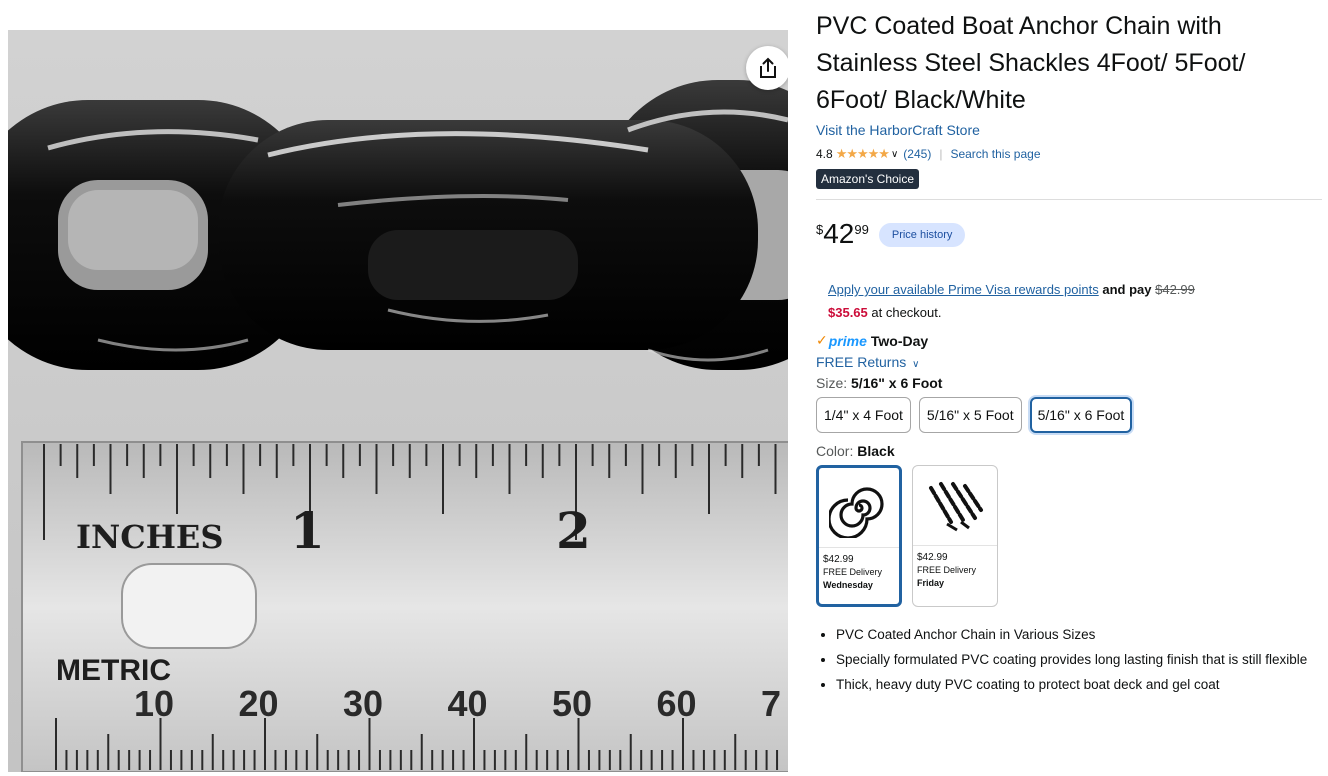  What do you see at coordinates (1069, 199) in the screenshot?
I see `section-divider` at bounding box center [1069, 199].